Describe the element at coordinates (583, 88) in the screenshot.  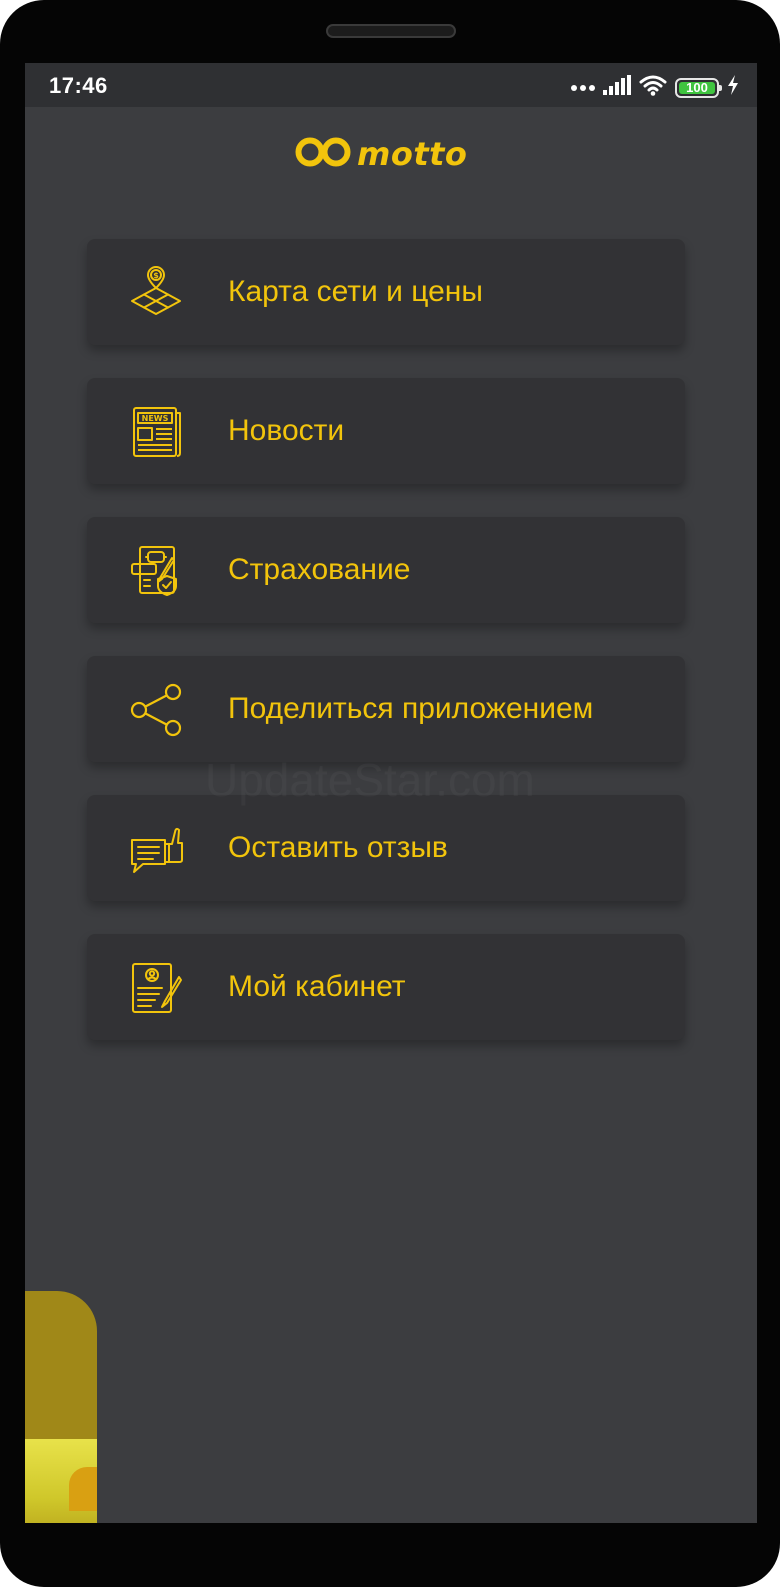
I see `dots-icon` at that location.